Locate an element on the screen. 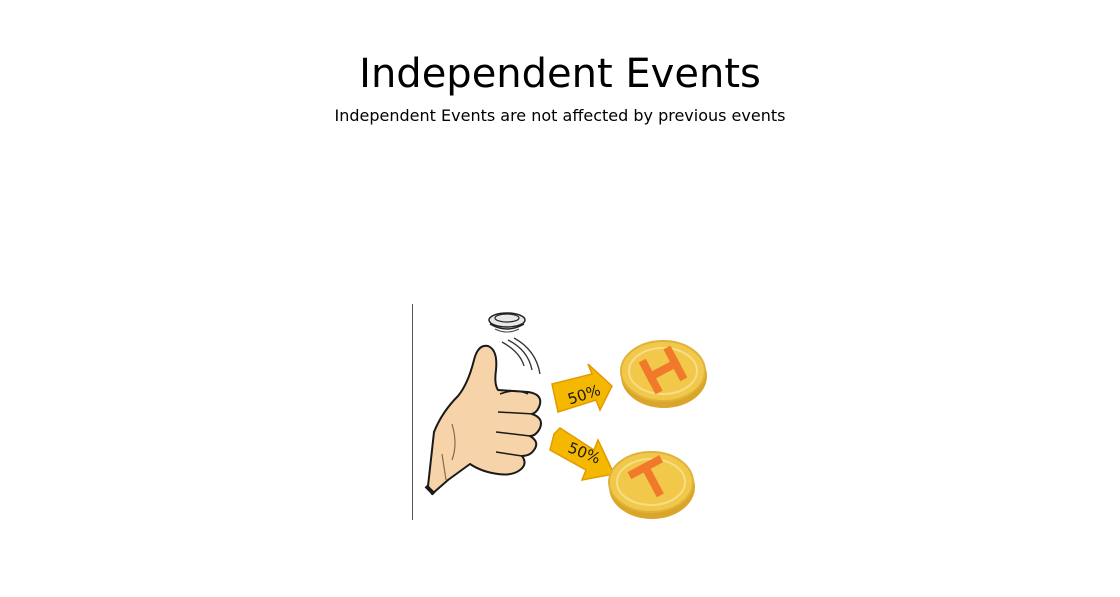 The image size is (1120, 597). arrow-to-tails-icon: 50% is located at coordinates (582, 454).